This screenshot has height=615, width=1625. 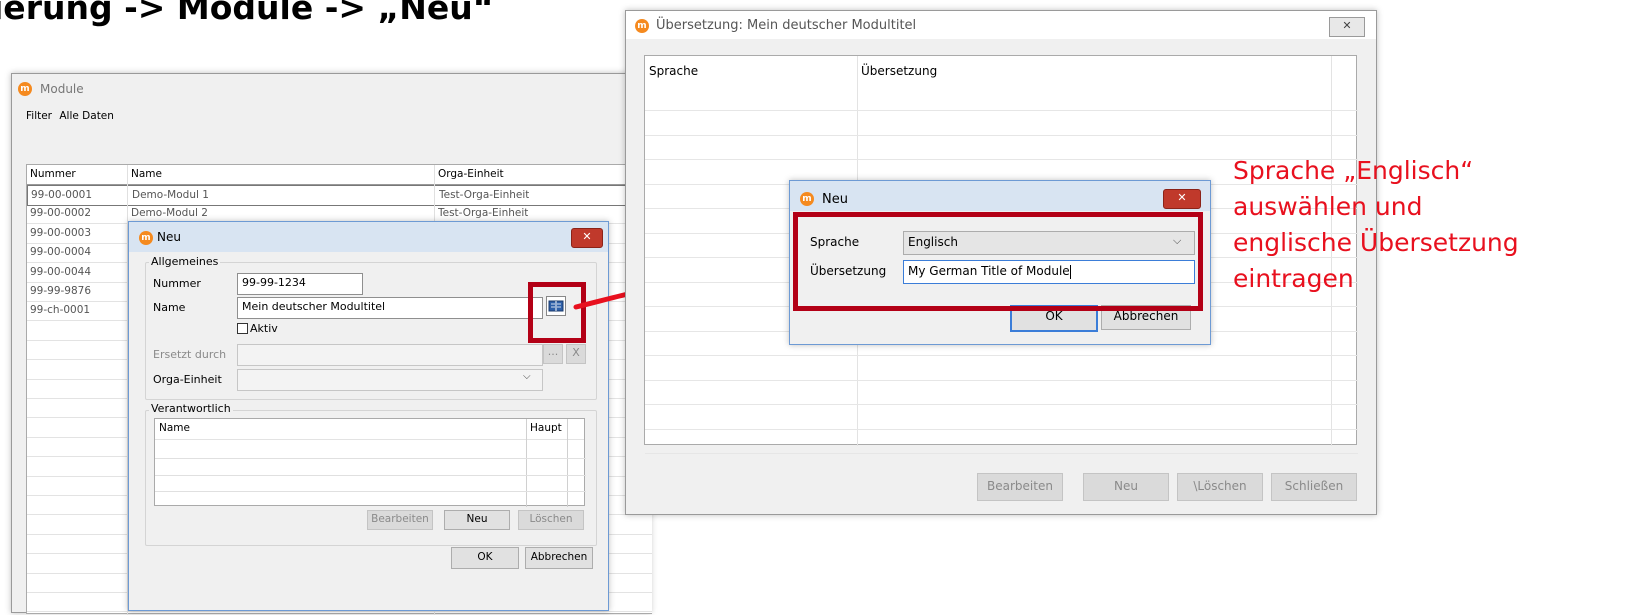 I want to click on cell-name: Demo-Modul 1, so click(x=170, y=195).